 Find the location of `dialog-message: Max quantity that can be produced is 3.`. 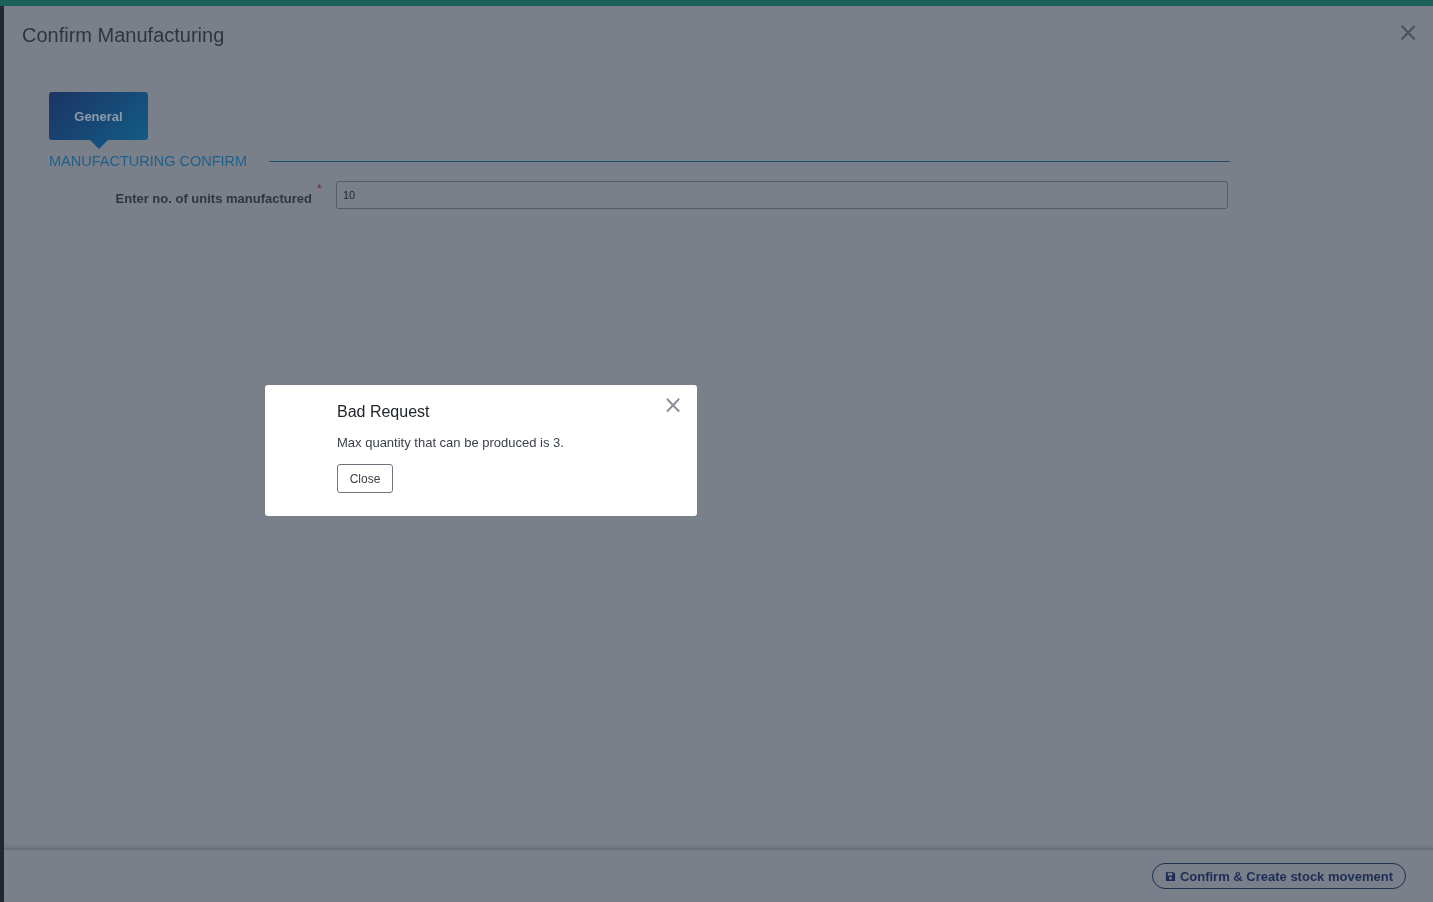

dialog-message: Max quantity that can be produced is 3. is located at coordinates (451, 442).